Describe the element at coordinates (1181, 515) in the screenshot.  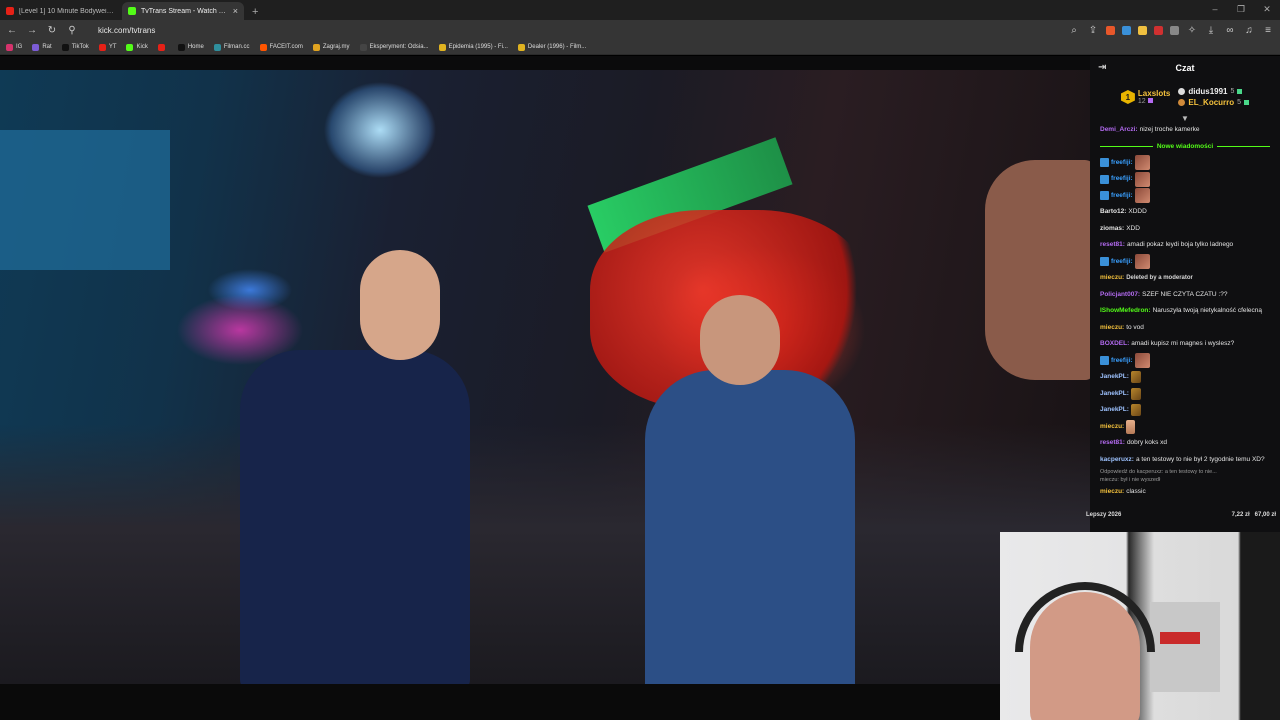
I see `stream-goal: Lepszy 2026 7,22 zł 67,00 zł` at that location.